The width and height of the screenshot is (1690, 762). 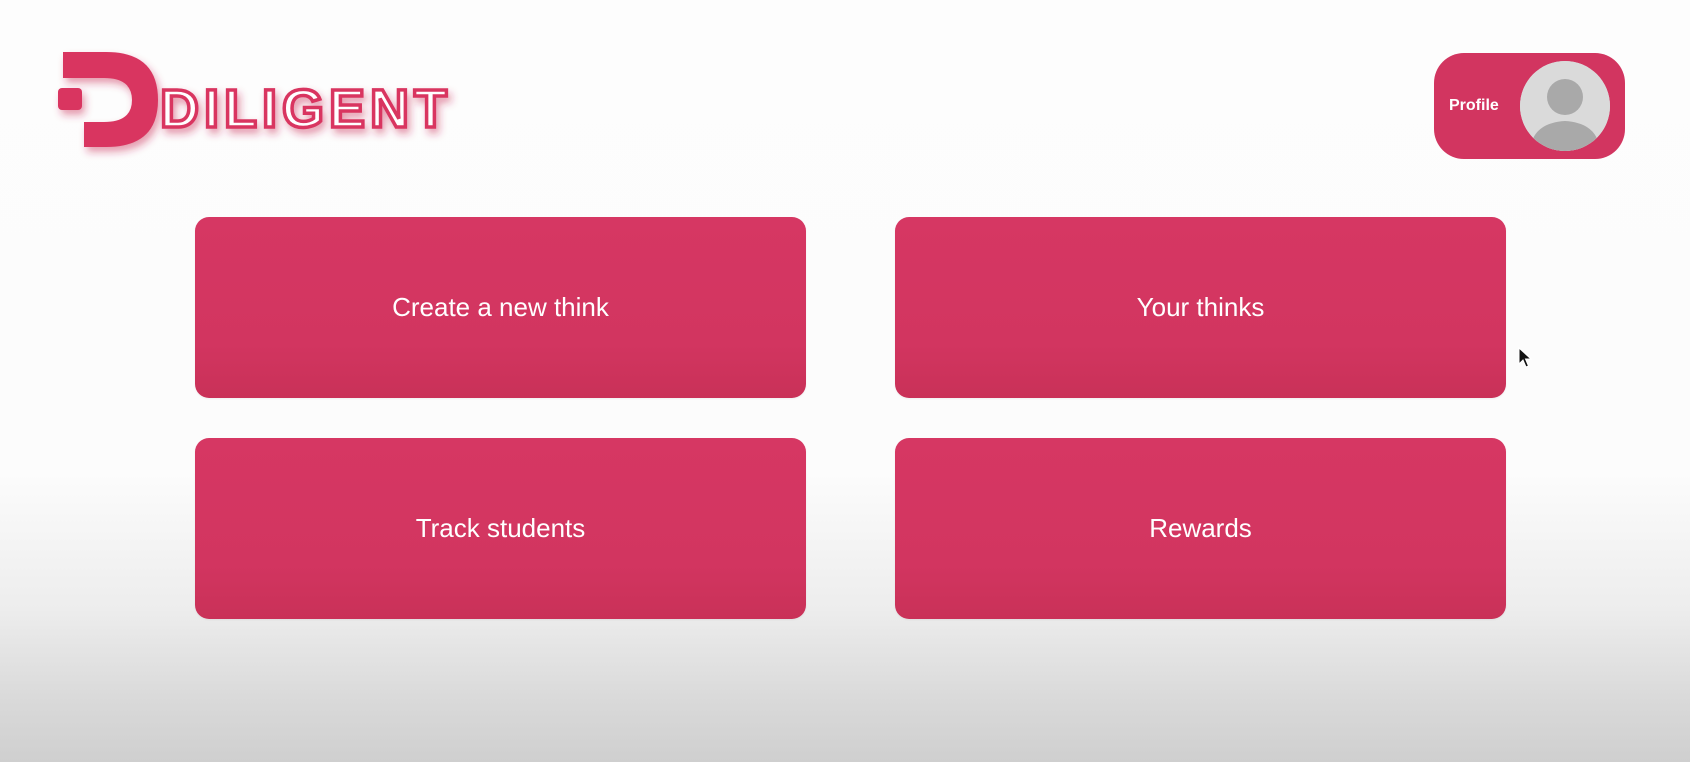 I want to click on avatar, so click(x=1565, y=106).